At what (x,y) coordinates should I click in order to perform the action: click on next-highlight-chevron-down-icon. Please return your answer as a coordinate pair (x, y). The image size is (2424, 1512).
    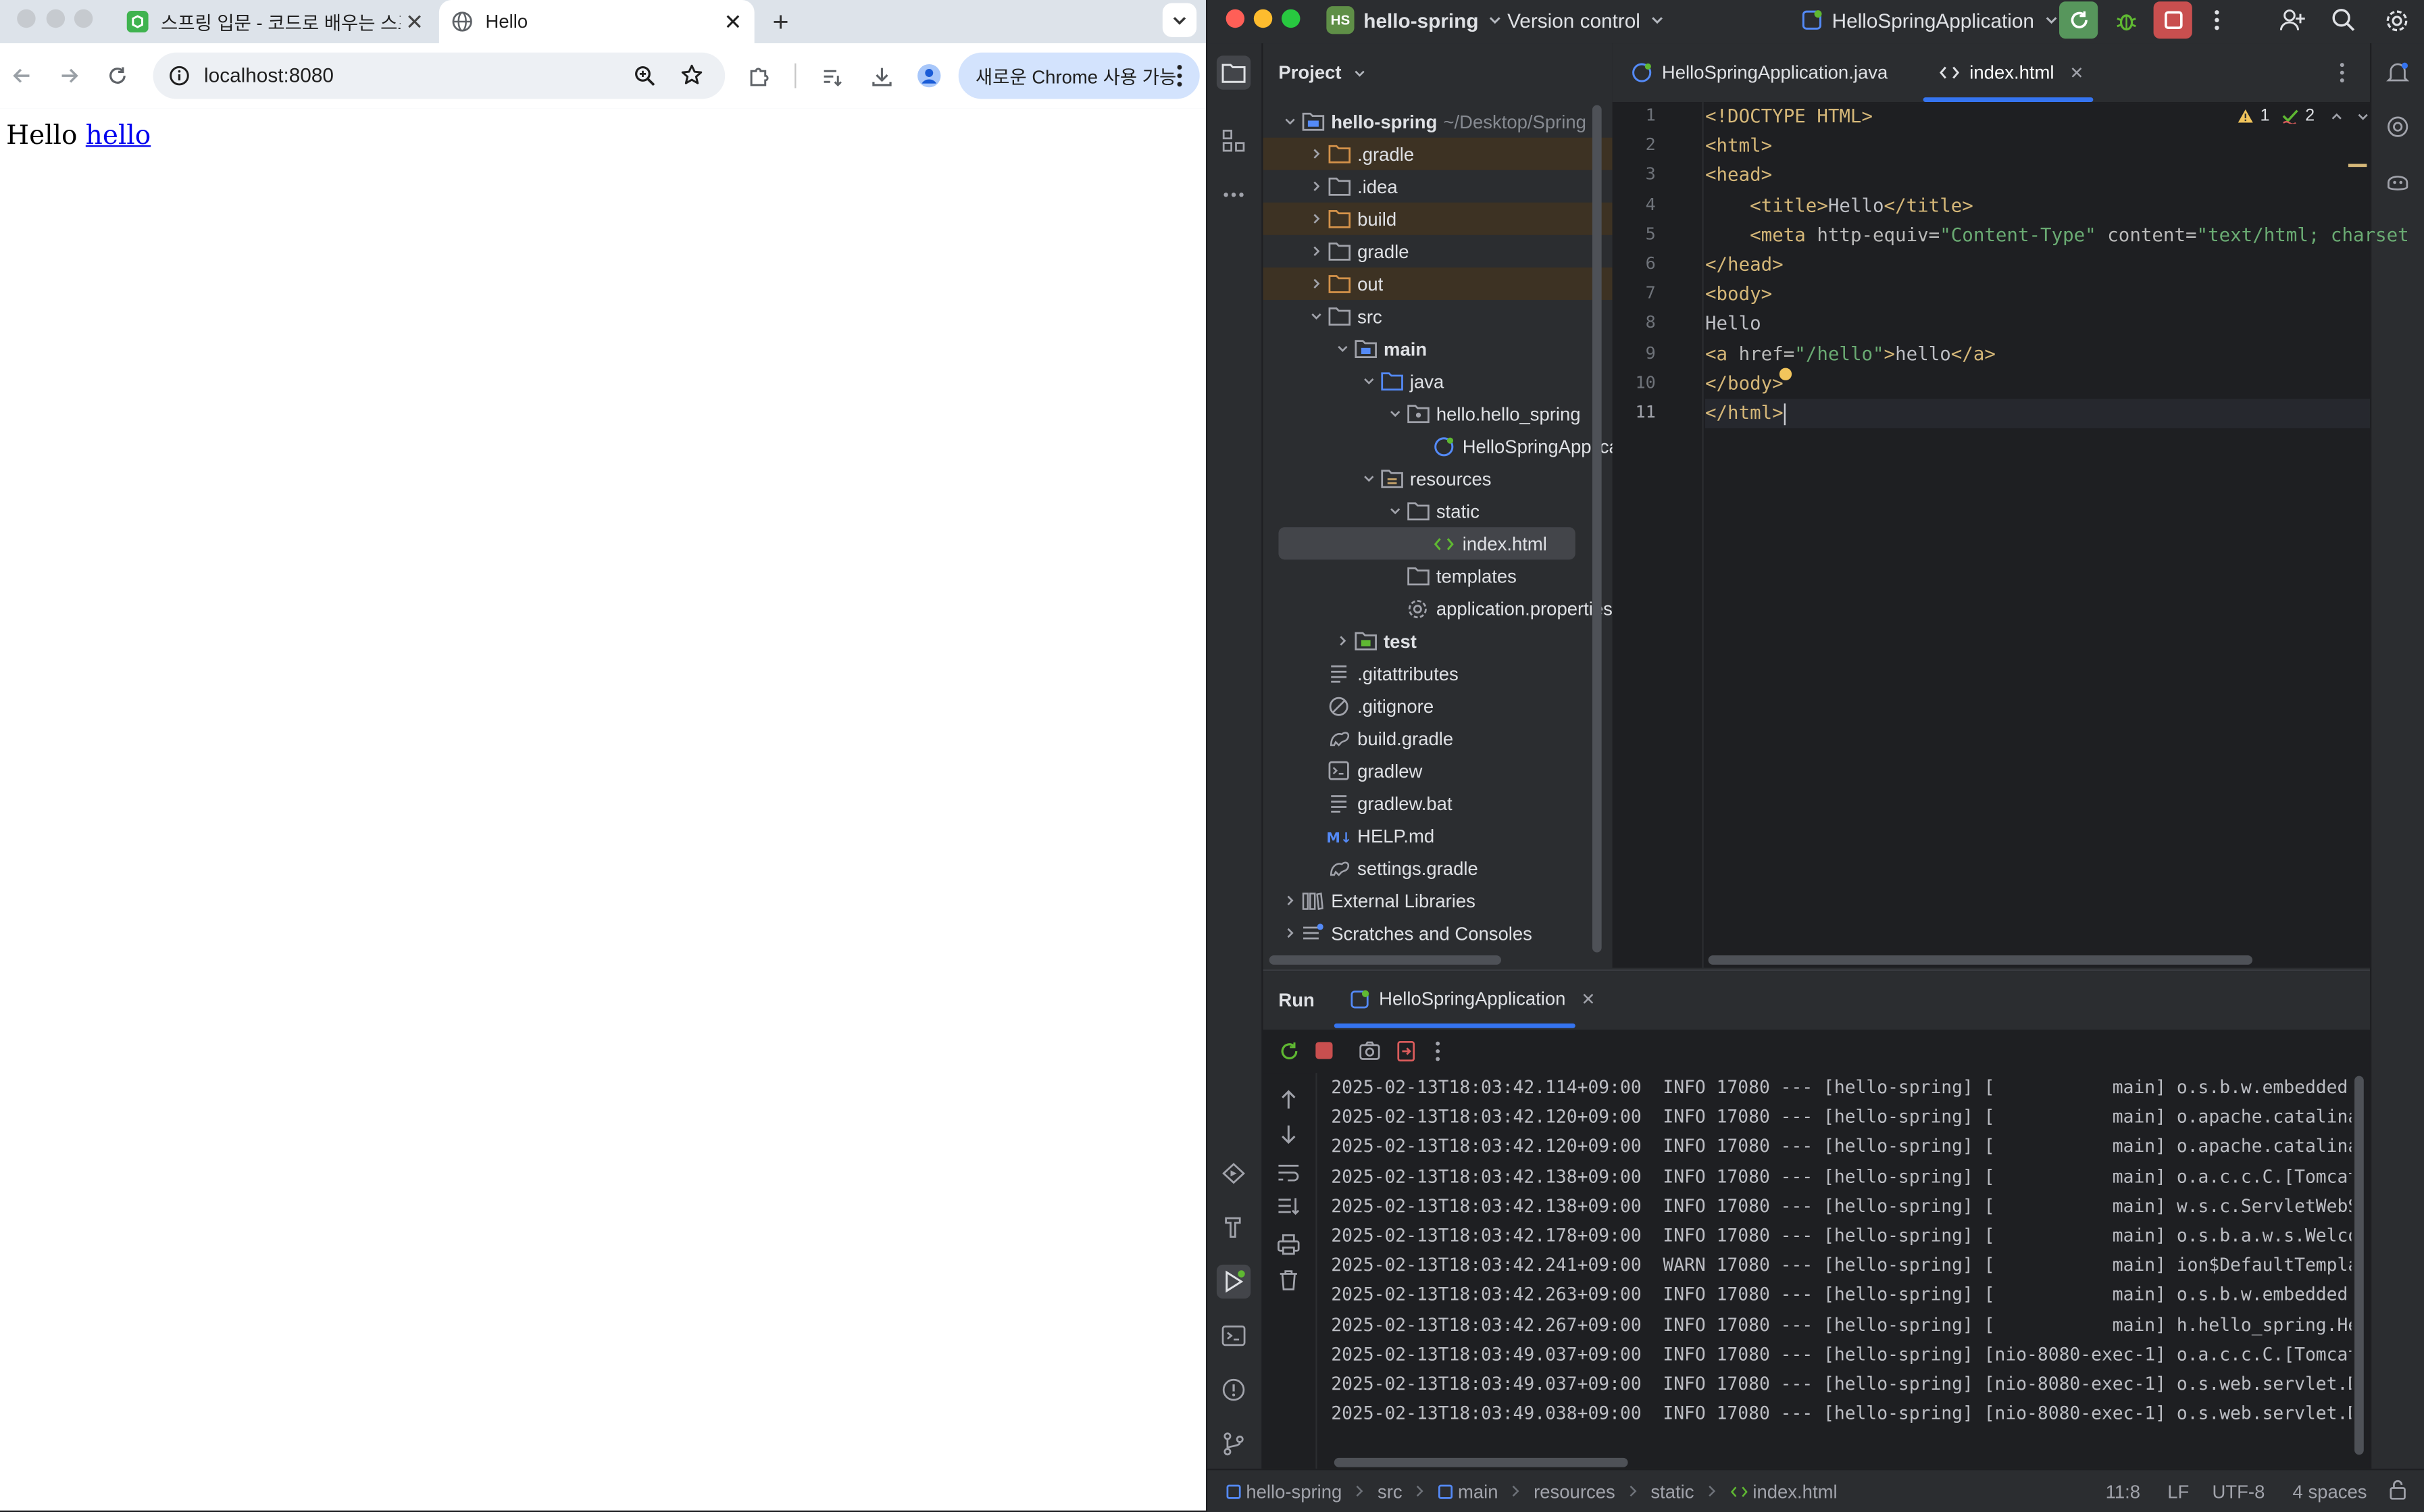
    Looking at the image, I should click on (2363, 116).